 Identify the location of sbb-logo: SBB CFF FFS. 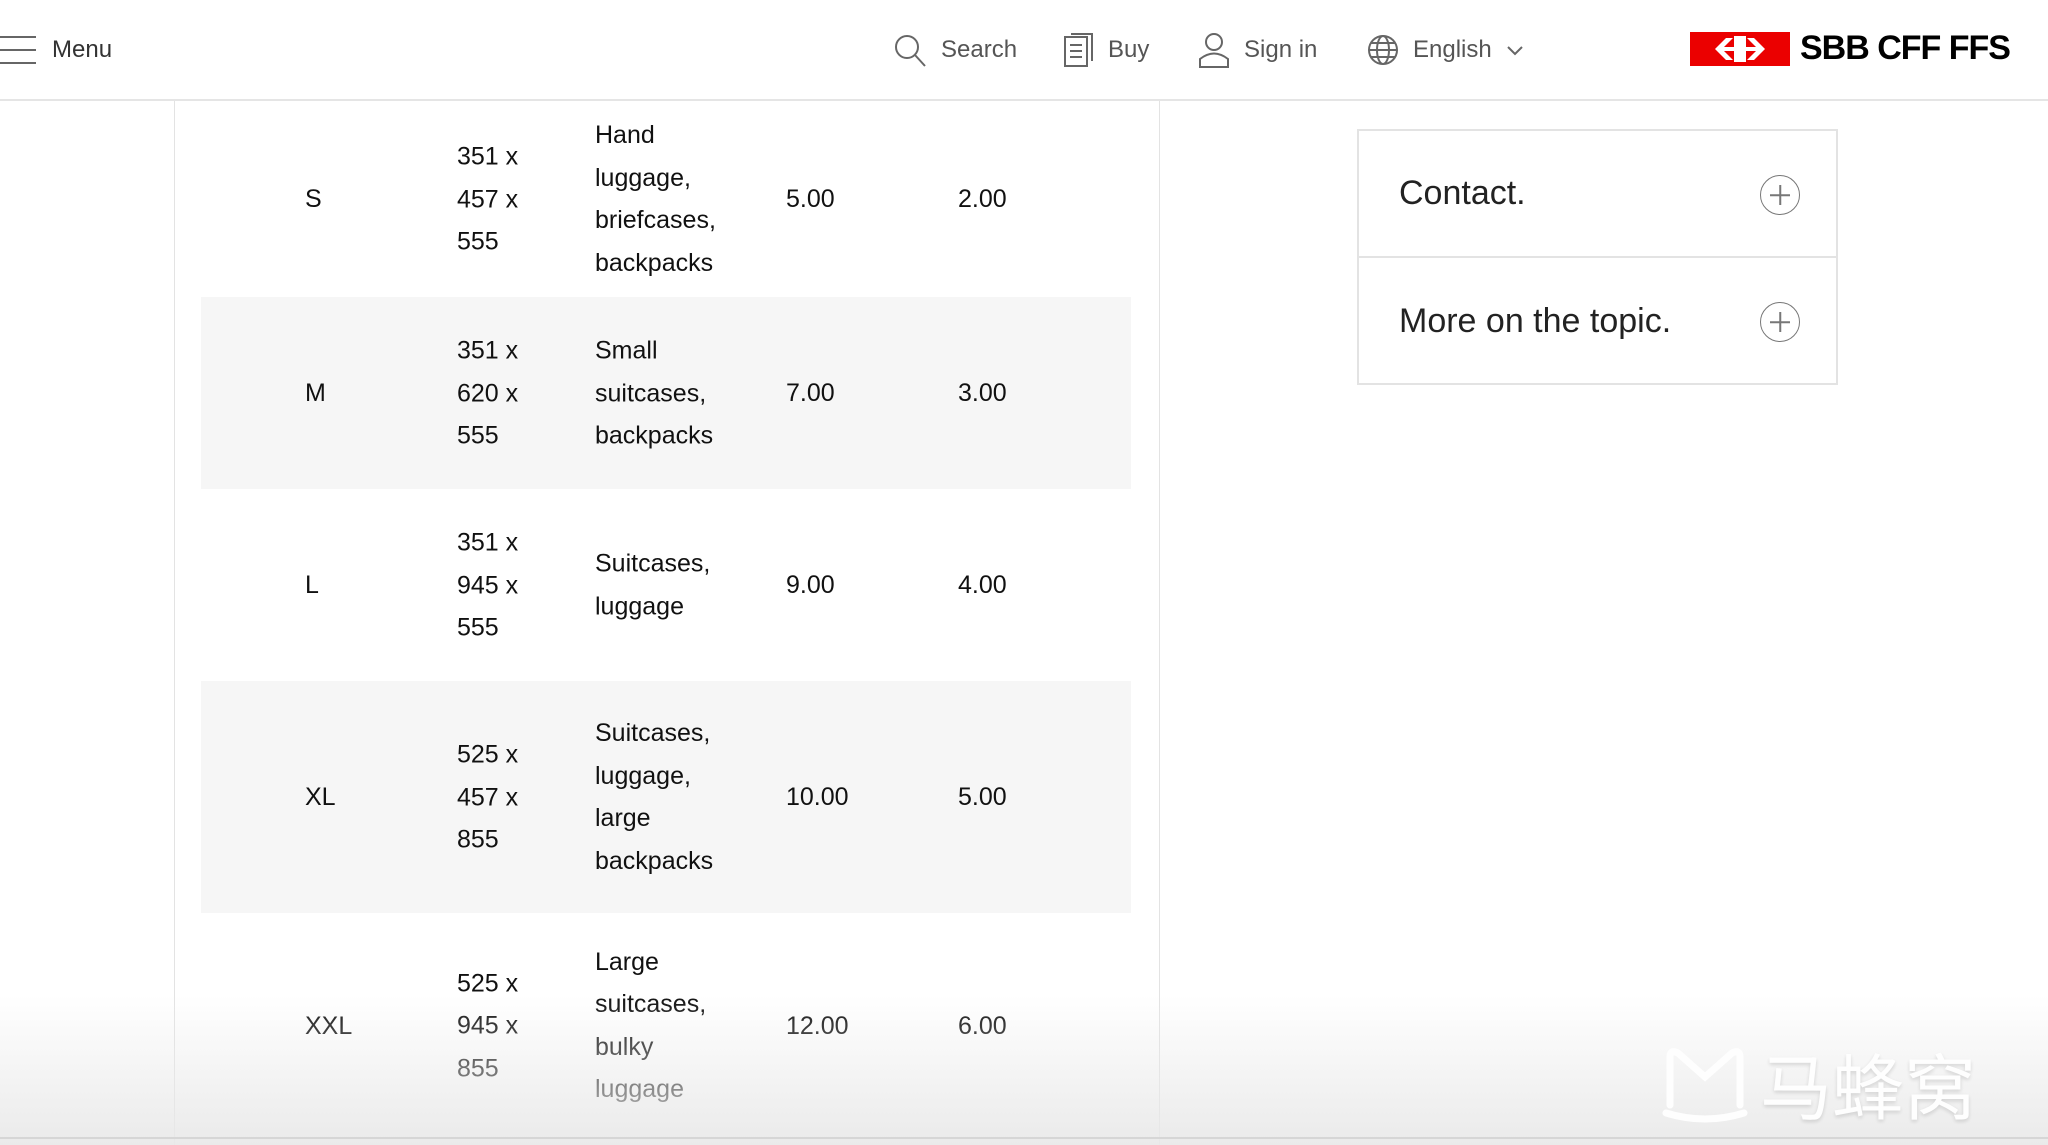
(1850, 48).